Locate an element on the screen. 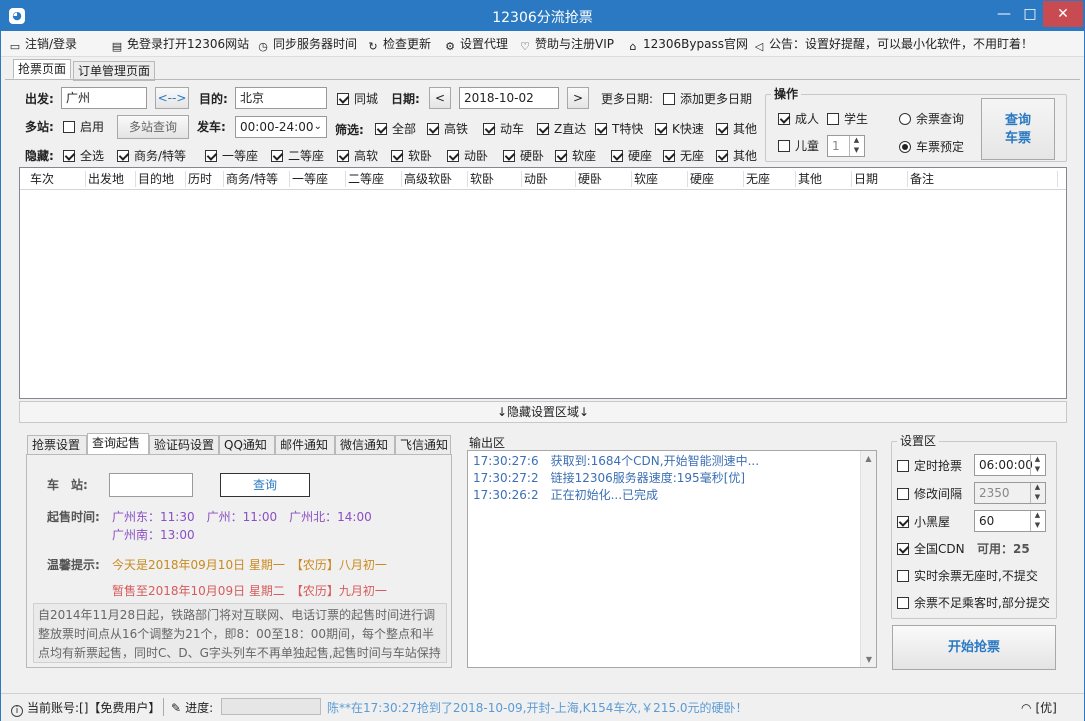  hide-checkbox: 软卧 is located at coordinates (411, 156).